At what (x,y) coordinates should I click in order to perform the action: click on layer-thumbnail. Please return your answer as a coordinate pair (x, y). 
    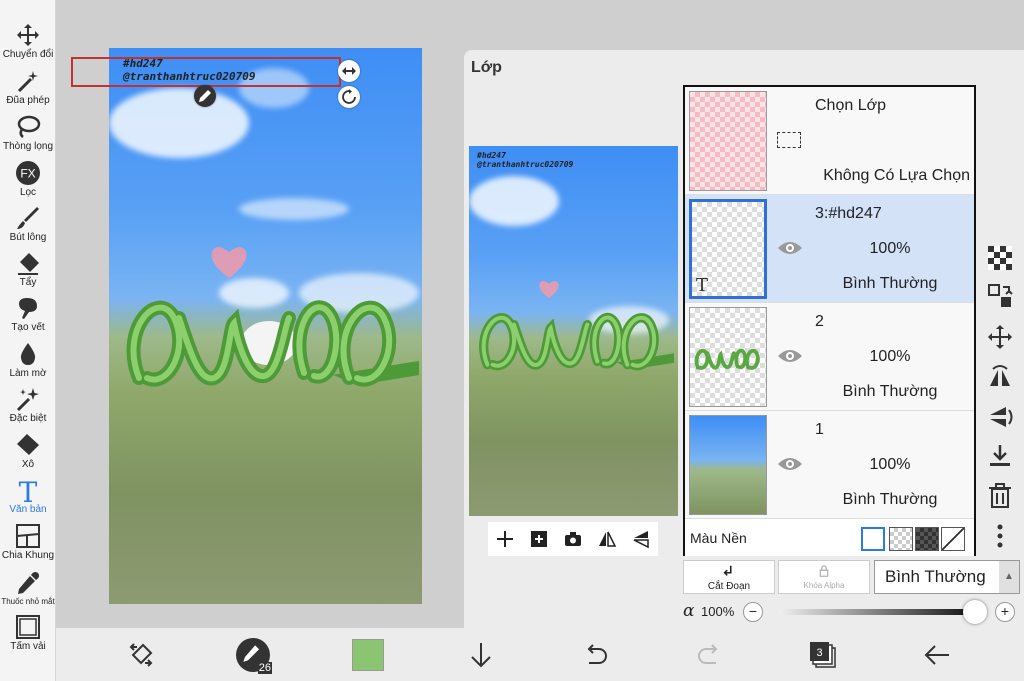
    Looking at the image, I should click on (728, 357).